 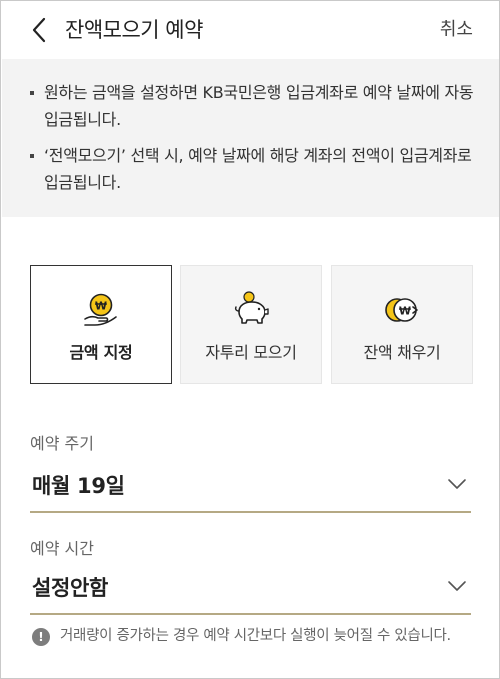 What do you see at coordinates (70, 588) in the screenshot?
I see `time-value: 설정안함` at bounding box center [70, 588].